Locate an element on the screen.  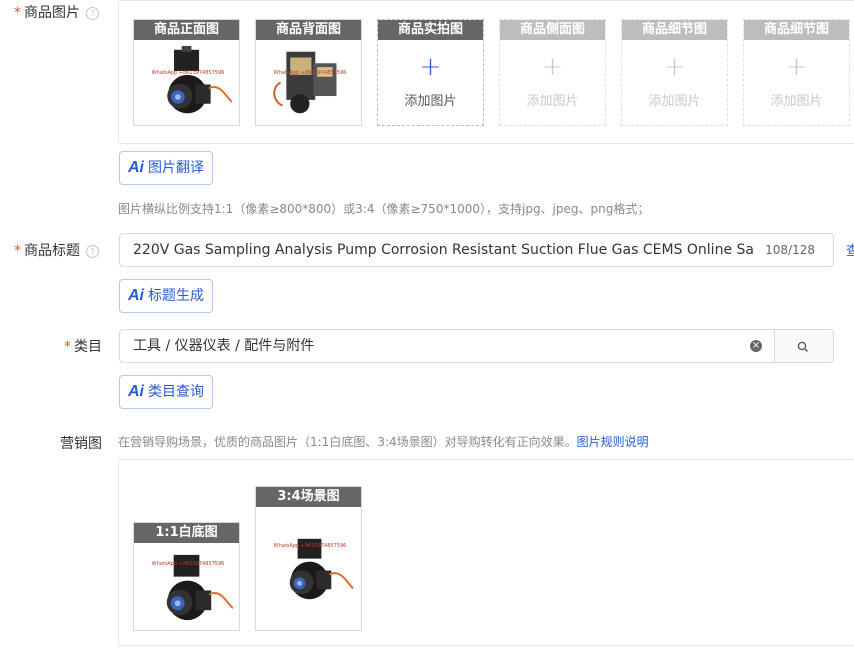
image-slot-live-photo: 商品实拍图 + 添加图片 is located at coordinates (430, 72).